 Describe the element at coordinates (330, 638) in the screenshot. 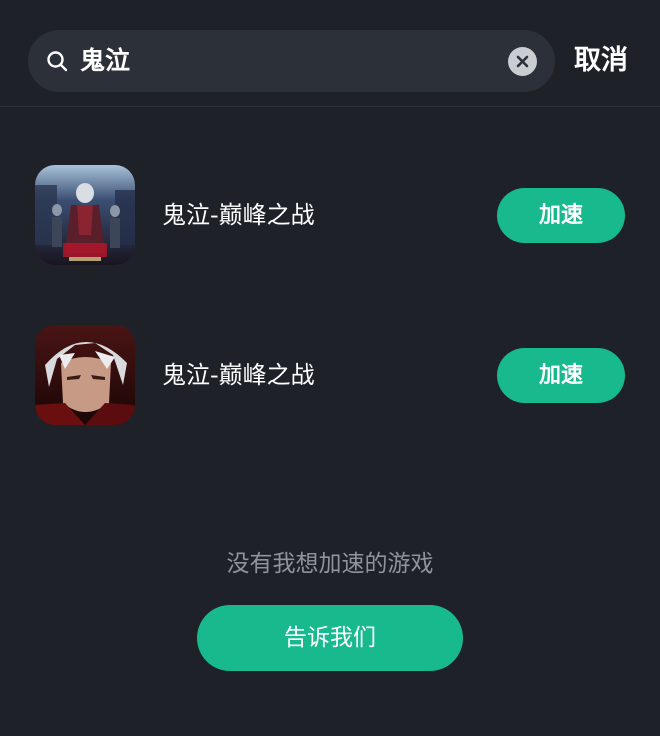

I see `tell-us-button: 告诉我们` at that location.